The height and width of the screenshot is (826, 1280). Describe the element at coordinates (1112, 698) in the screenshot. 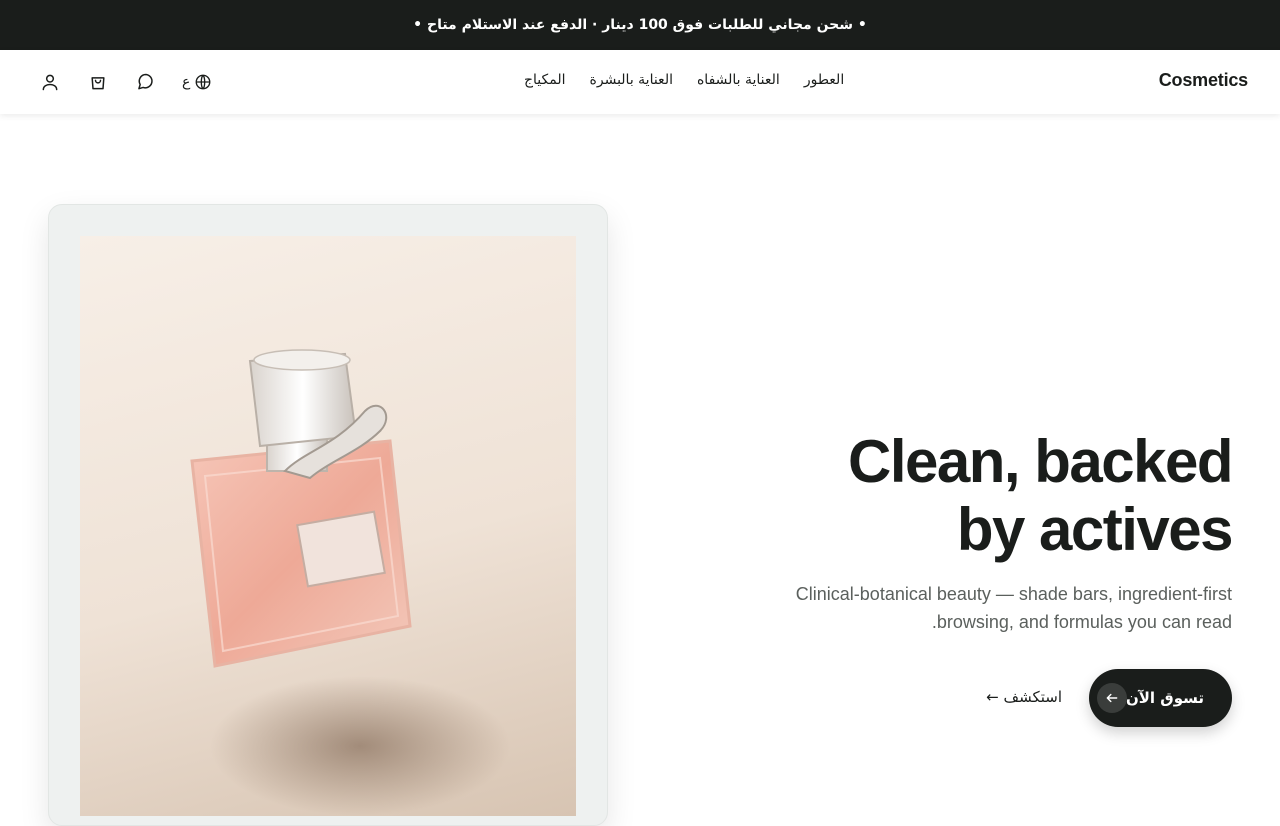

I see `arrow-left-icon` at that location.